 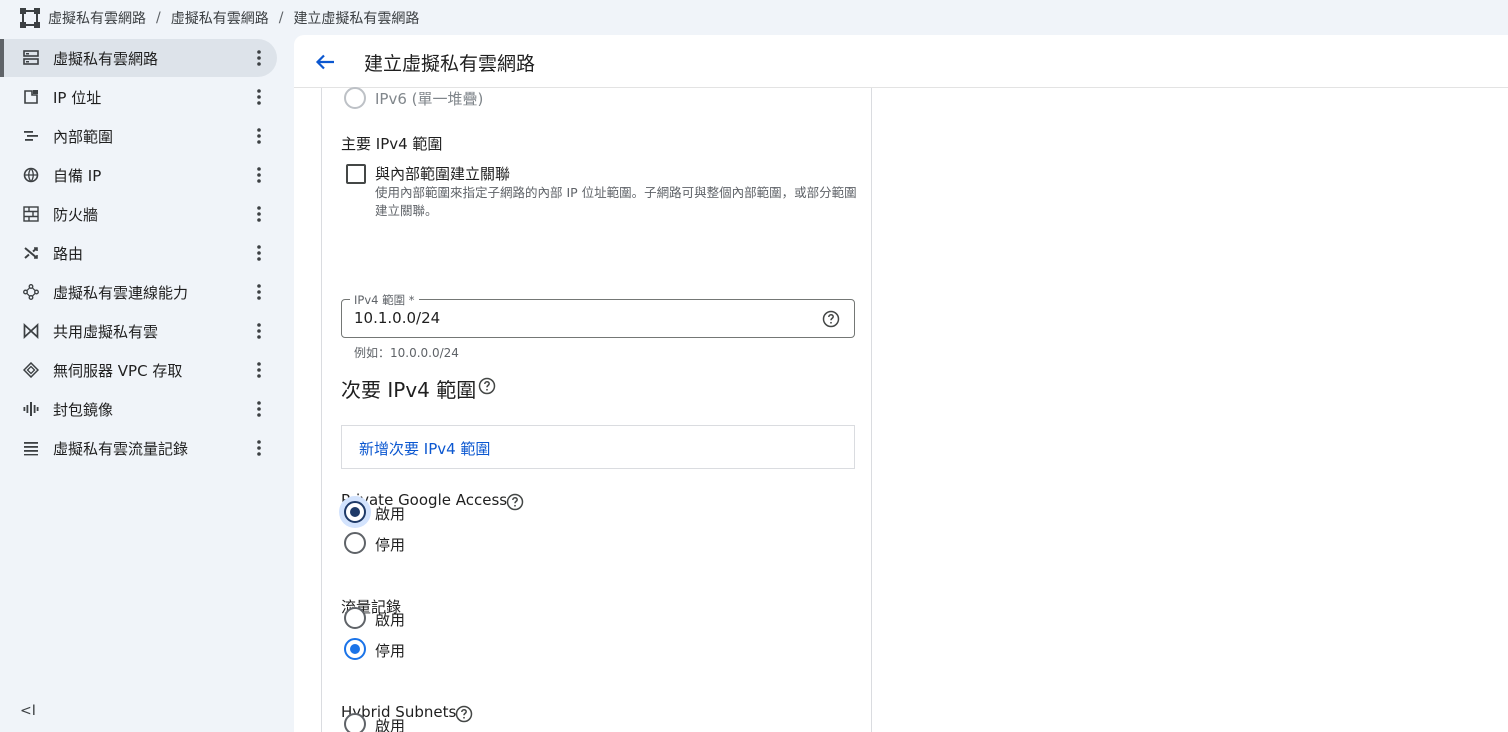 What do you see at coordinates (31, 97) in the screenshot?
I see `ip-address-icon` at bounding box center [31, 97].